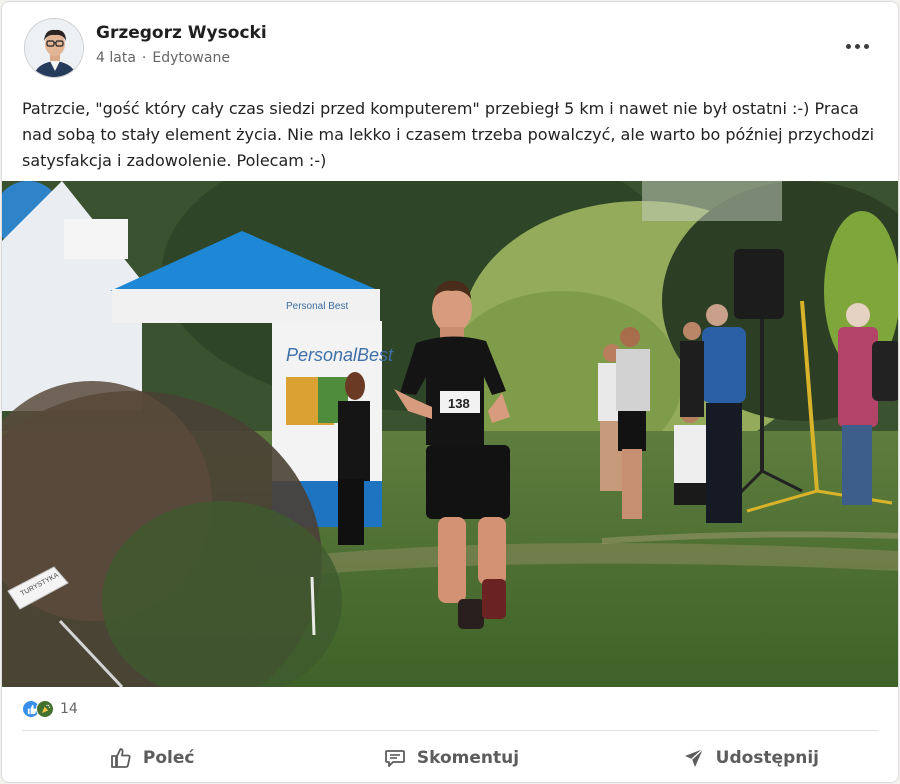  I want to click on banner-text: PersonalBest, so click(340, 355).